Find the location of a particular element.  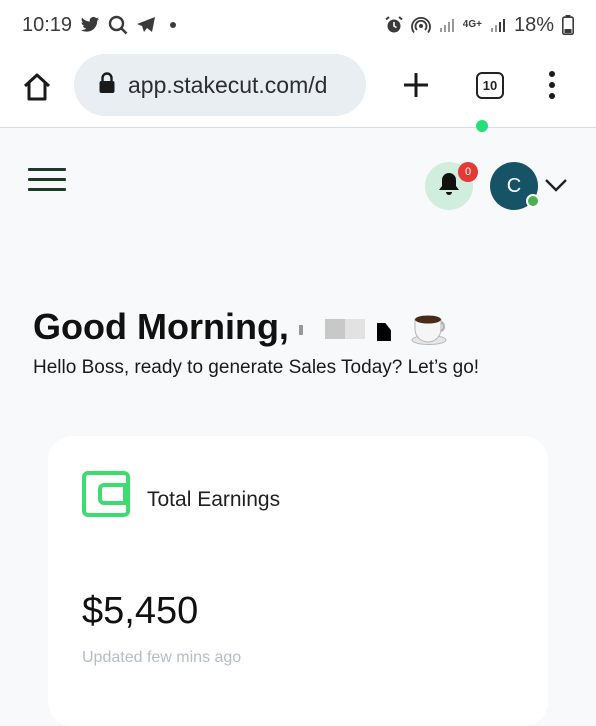

tab-switcher-button: 10 is located at coordinates (490, 85).